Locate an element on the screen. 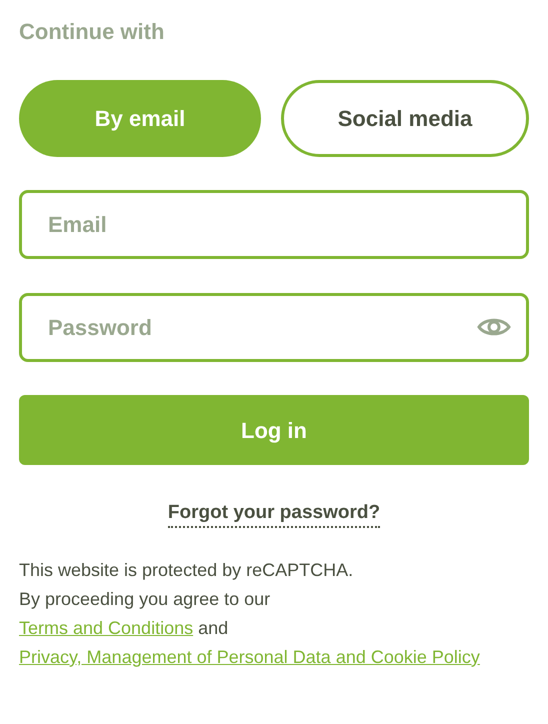 This screenshot has height=724, width=548. policy-link: Privacy, Management of Personal Data and Cookie Policy is located at coordinates (249, 657).